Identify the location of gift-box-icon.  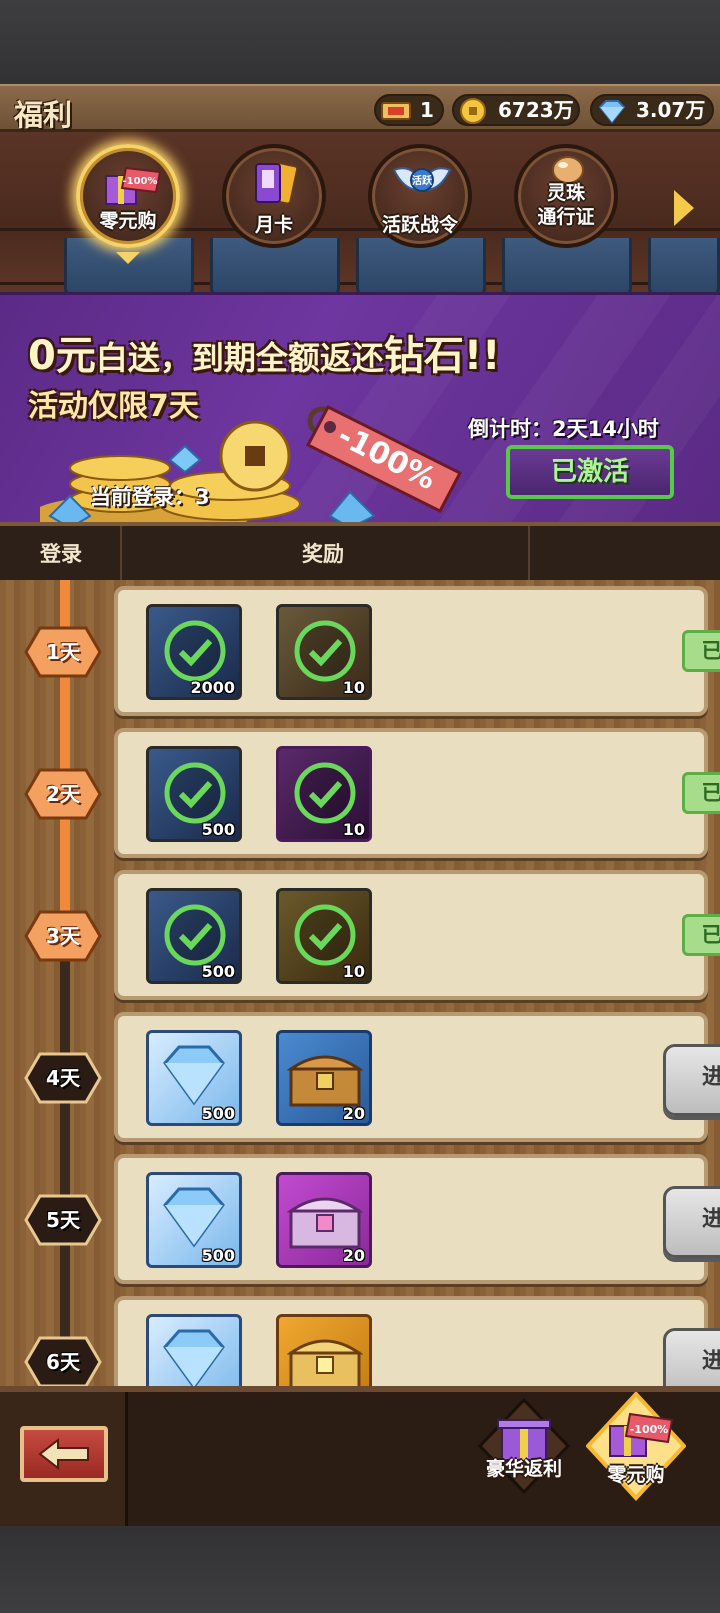
(524, 1446).